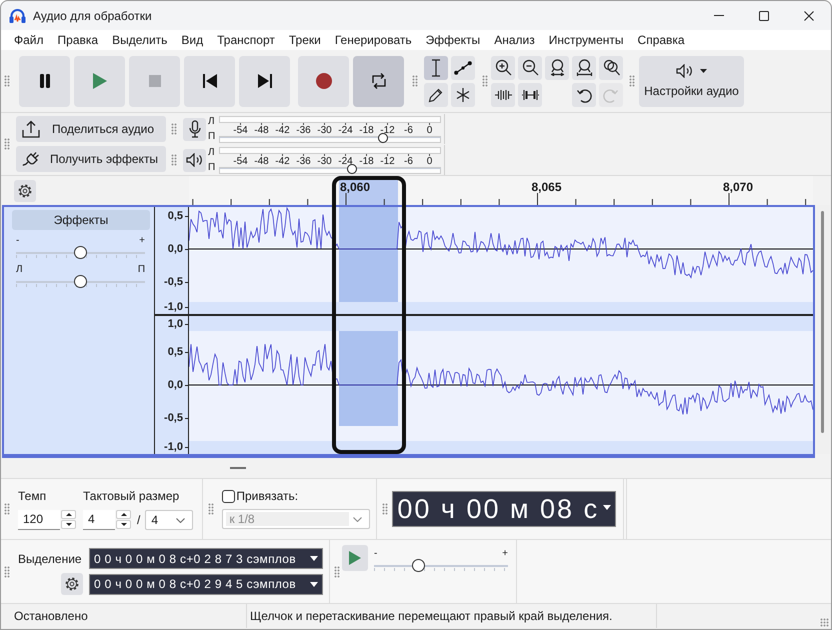  What do you see at coordinates (373, 40) in the screenshot?
I see `menu-item: Генерировать` at bounding box center [373, 40].